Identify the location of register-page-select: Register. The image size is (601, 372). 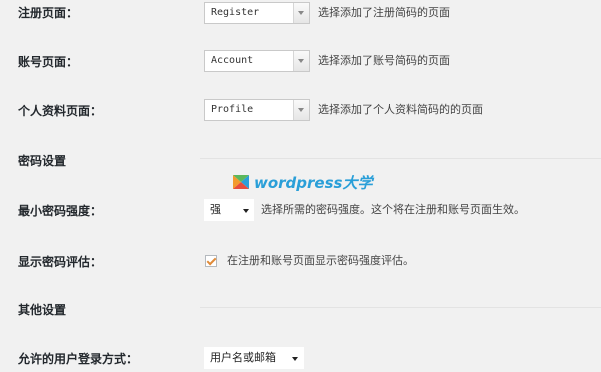
(257, 13).